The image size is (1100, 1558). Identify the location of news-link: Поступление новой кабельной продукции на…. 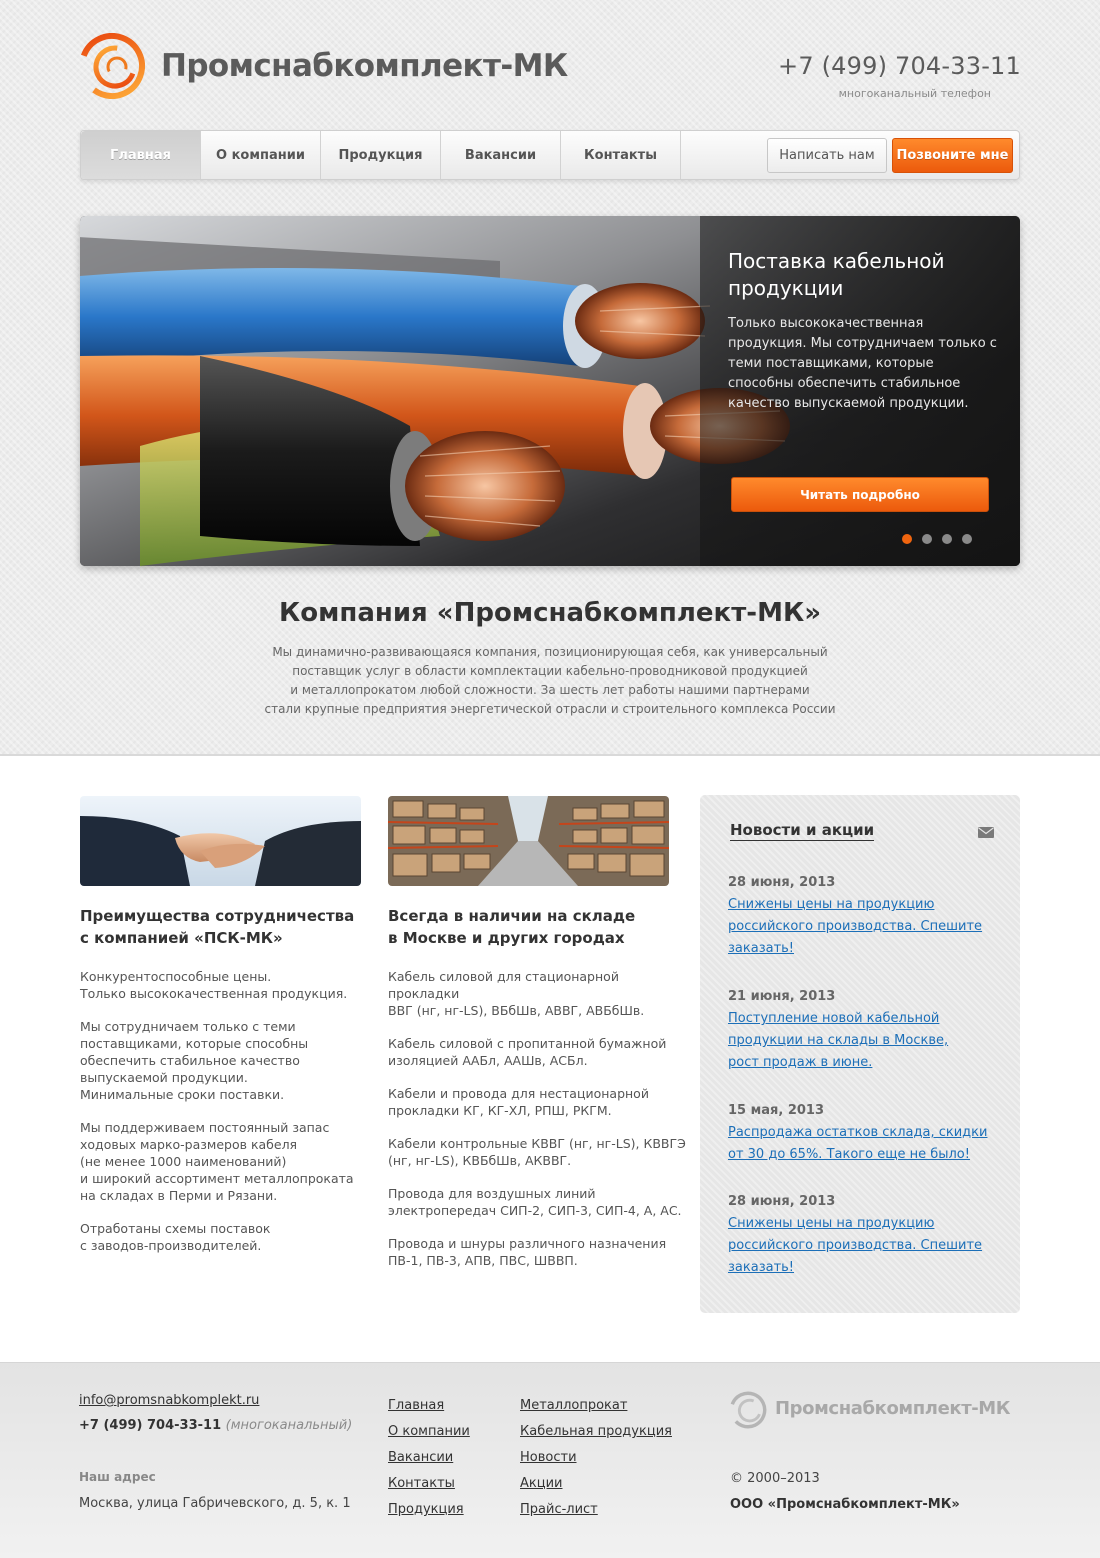
(858, 1041).